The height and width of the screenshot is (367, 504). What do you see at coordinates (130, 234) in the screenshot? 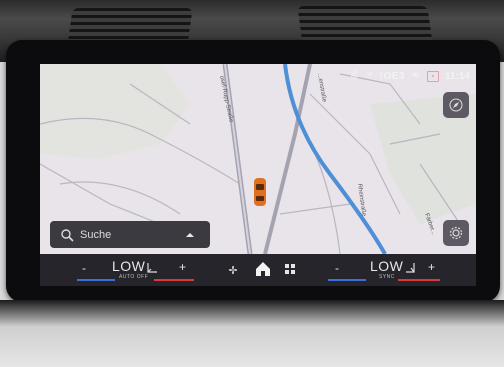
I see `search-field: Suche` at bounding box center [130, 234].